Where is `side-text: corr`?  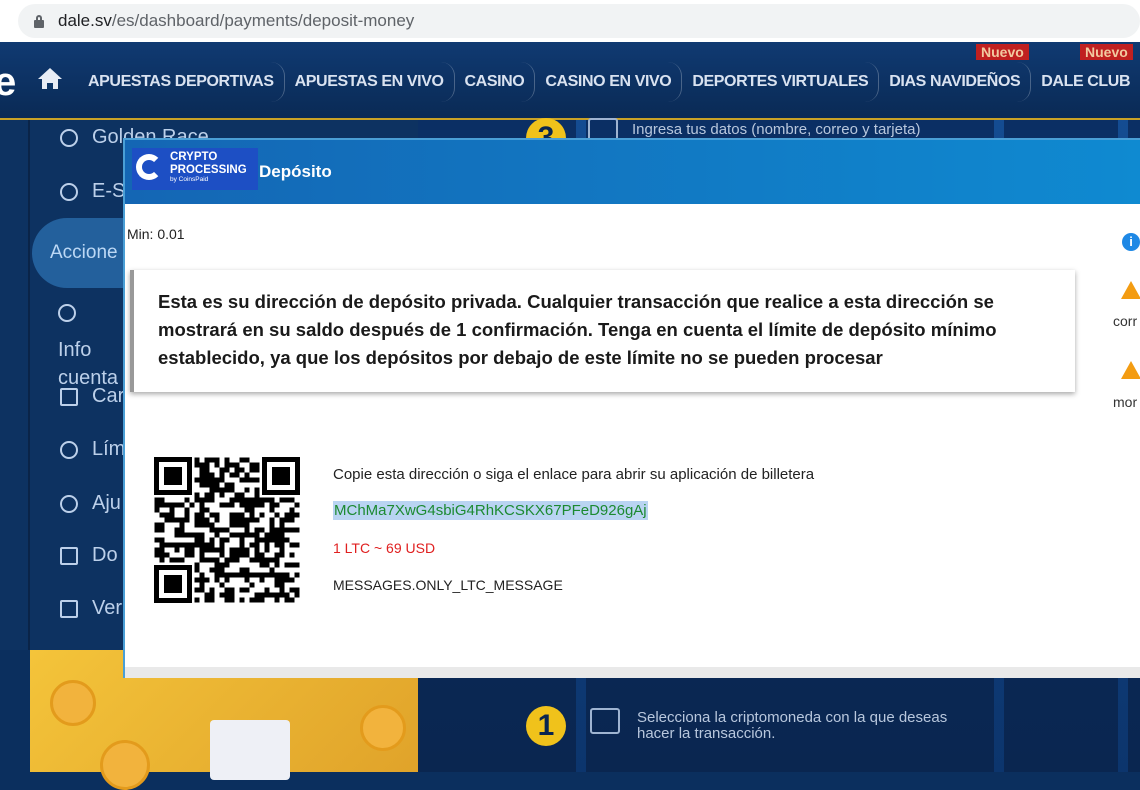
side-text: corr is located at coordinates (1125, 321).